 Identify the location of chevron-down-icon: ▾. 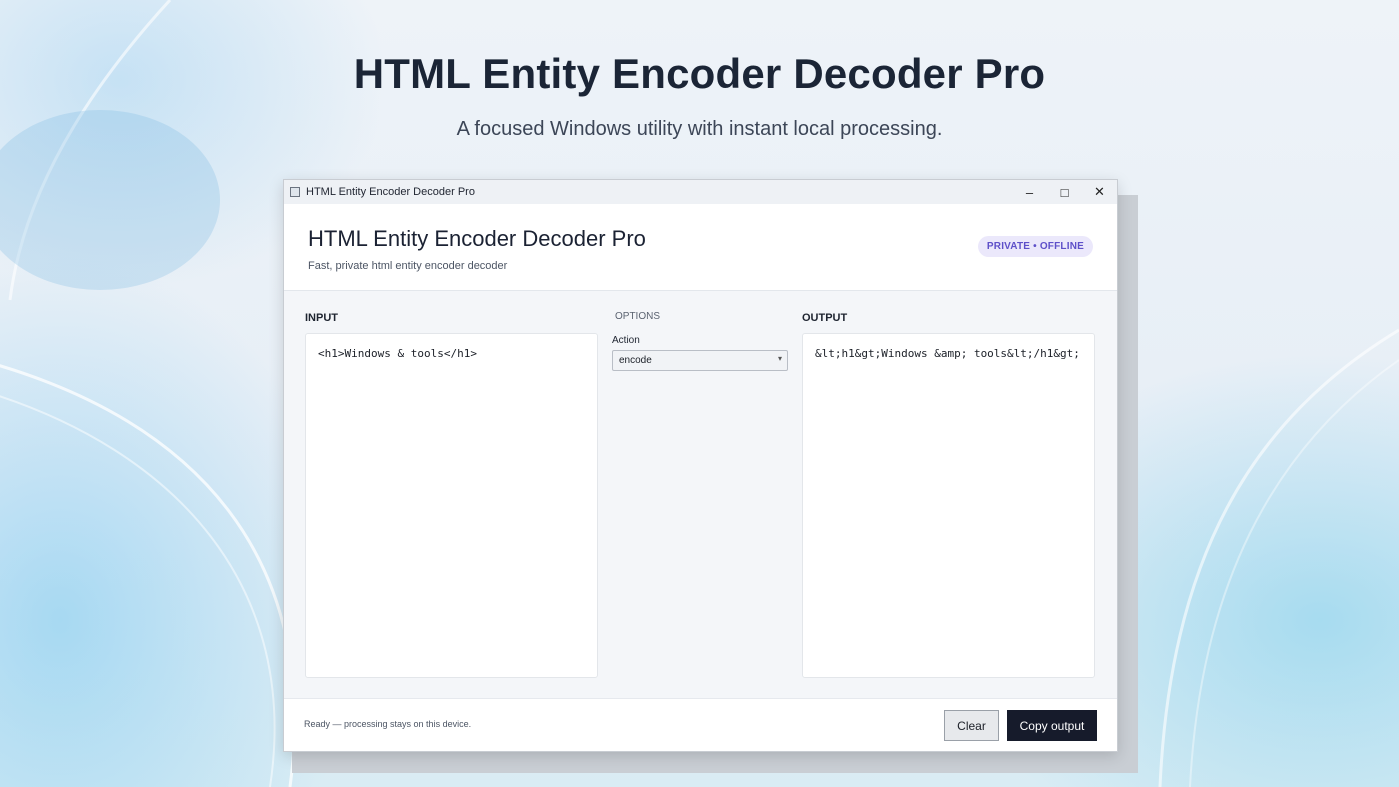
(779, 358).